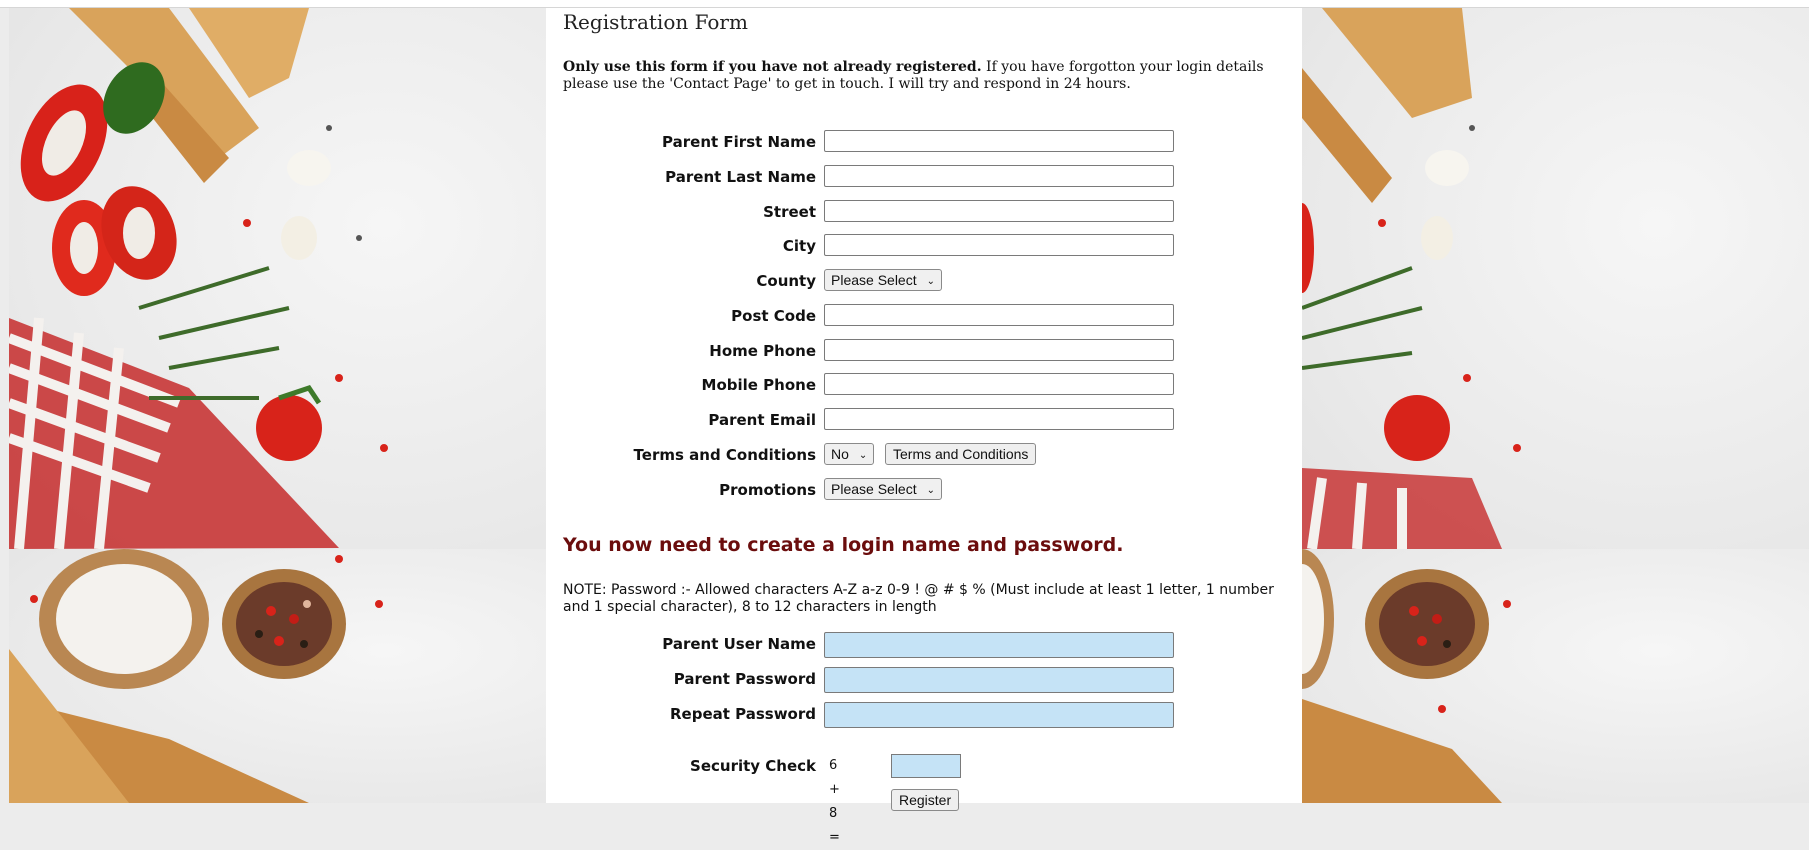 The width and height of the screenshot is (1809, 850). What do you see at coordinates (799, 246) in the screenshot?
I see `city-label: City` at bounding box center [799, 246].